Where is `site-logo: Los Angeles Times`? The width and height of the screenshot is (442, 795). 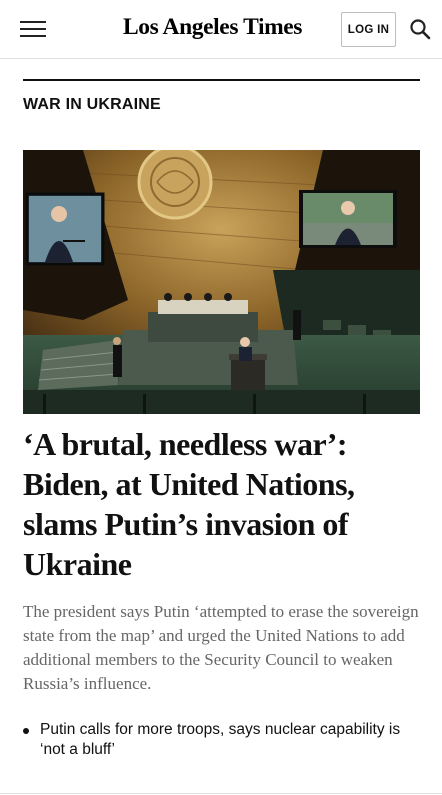
site-logo: Los Angeles Times is located at coordinates (223, 27).